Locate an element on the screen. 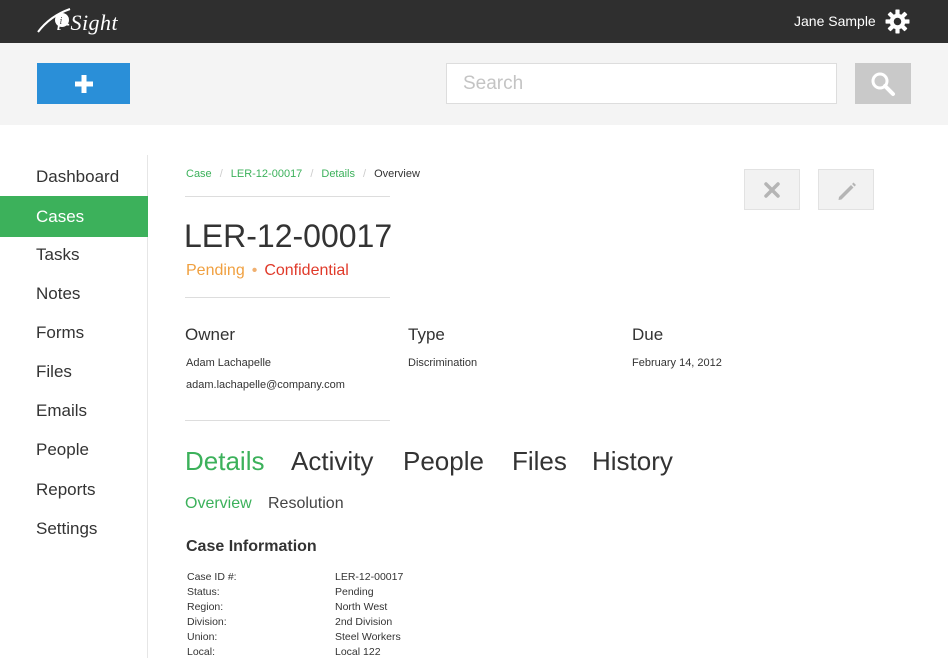 The image size is (948, 658). search-button is located at coordinates (883, 83).